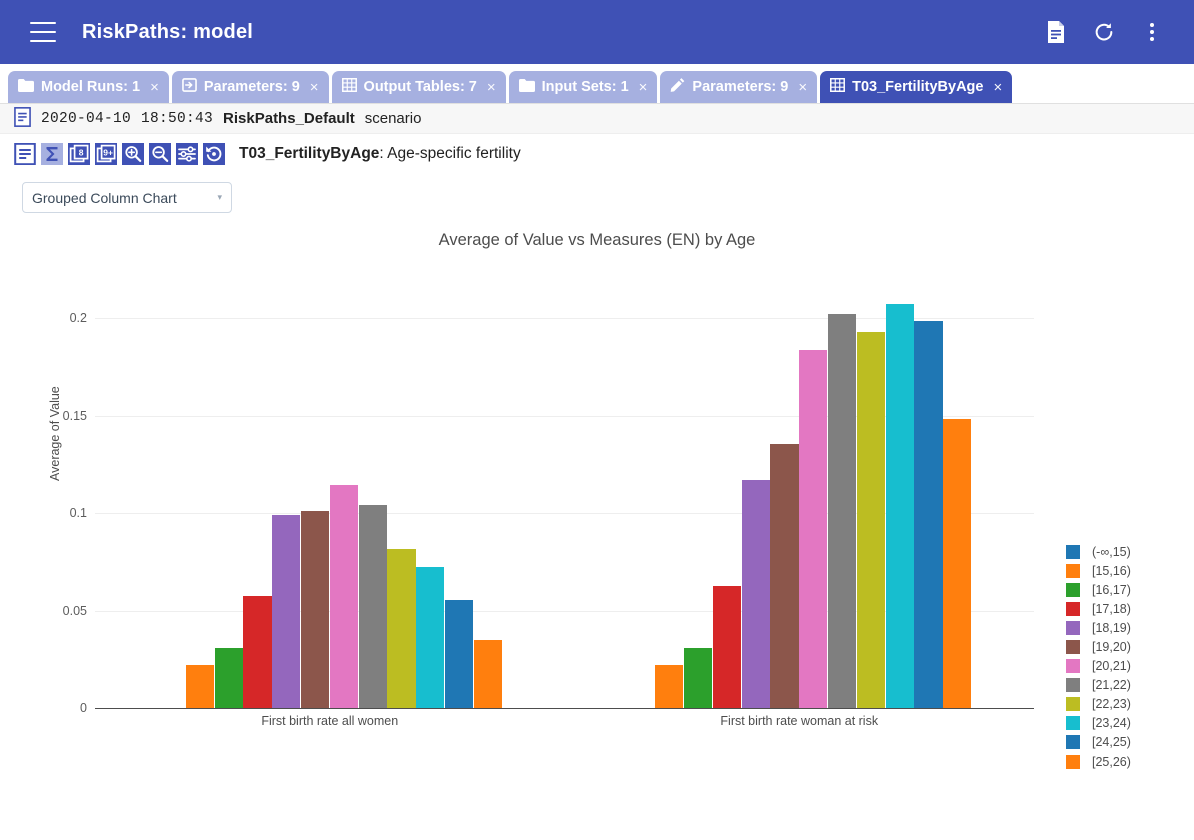  What do you see at coordinates (86, 118) in the screenshot?
I see `scenario-date: 2020-04-10` at bounding box center [86, 118].